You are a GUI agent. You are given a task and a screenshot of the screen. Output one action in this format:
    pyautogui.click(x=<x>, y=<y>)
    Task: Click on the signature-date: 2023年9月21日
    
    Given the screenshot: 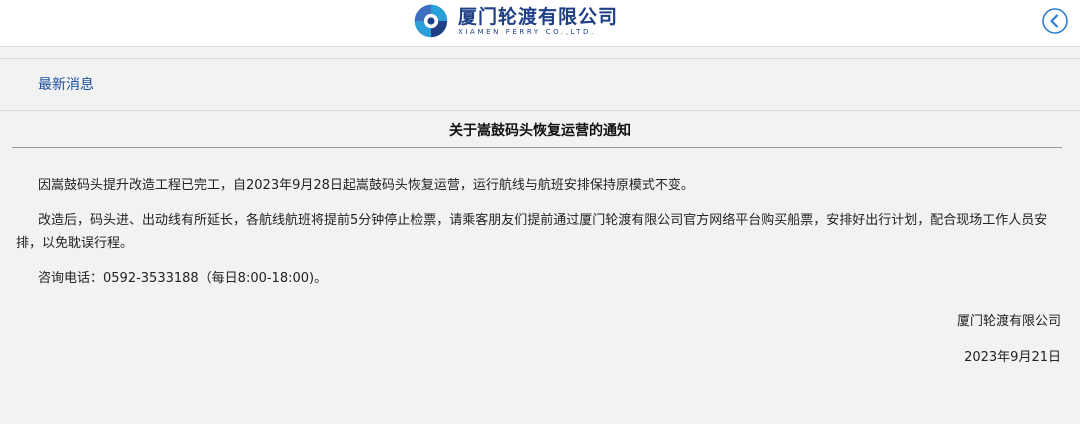 What is the action you would take?
    pyautogui.click(x=1012, y=357)
    